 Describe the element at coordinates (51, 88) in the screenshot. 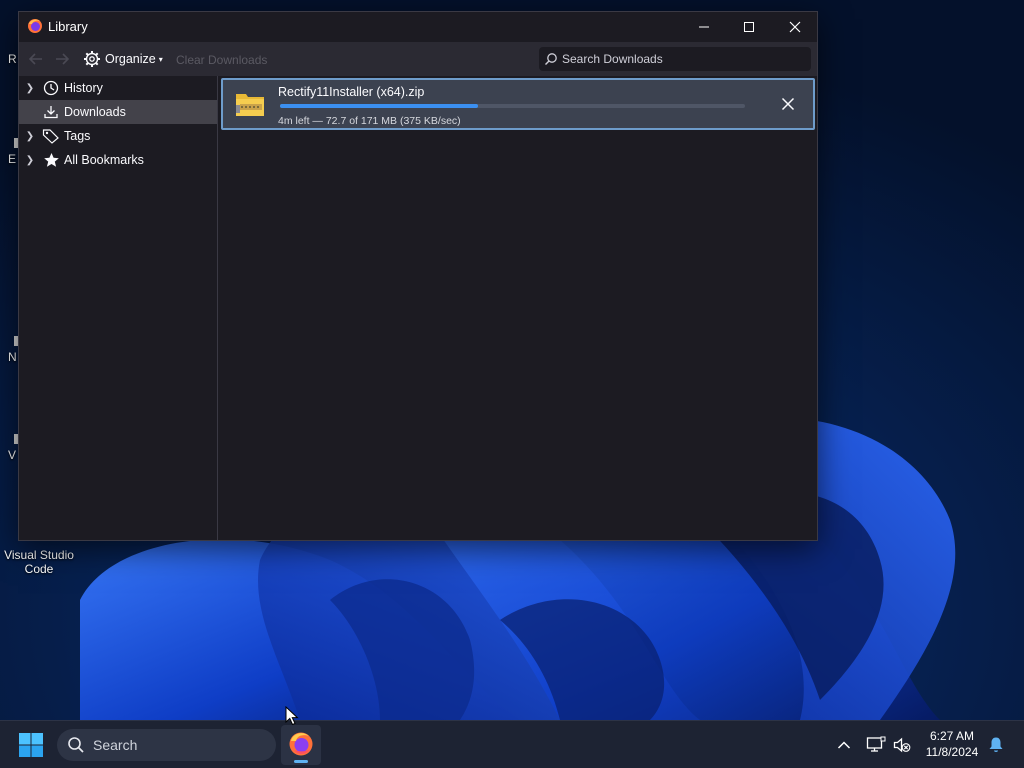

I see `clock-icon` at that location.